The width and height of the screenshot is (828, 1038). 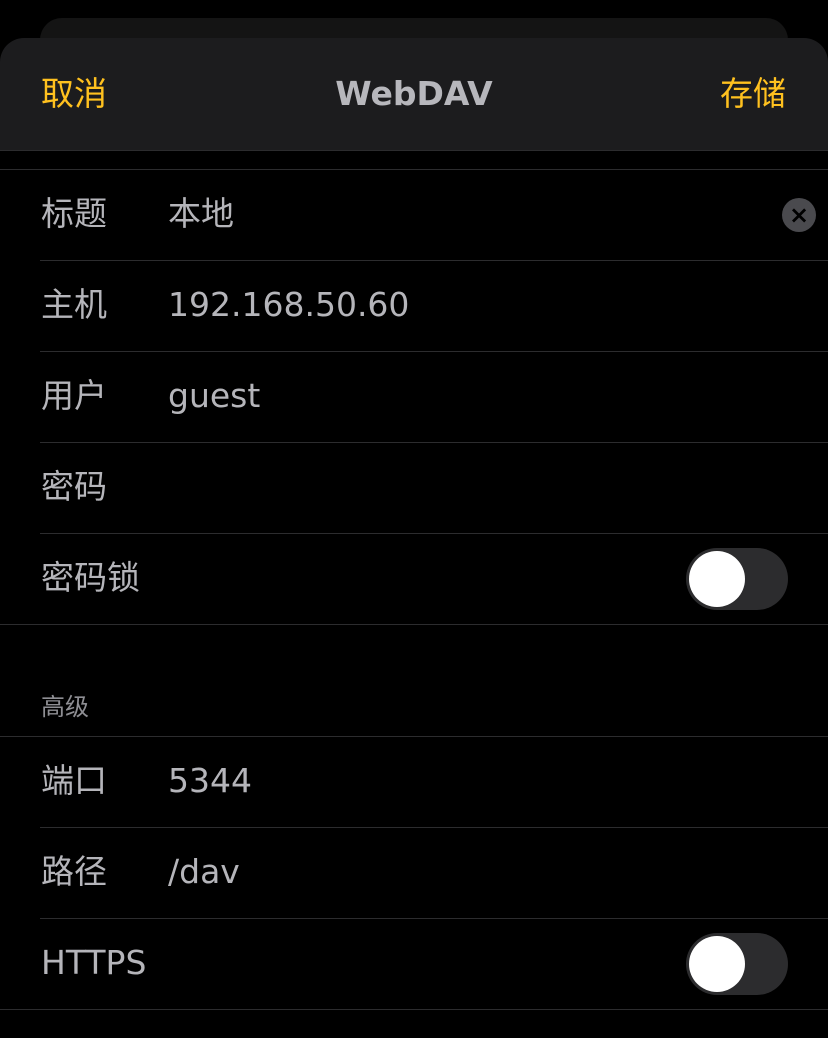 I want to click on navigation-bar: 取消 WebDAV 存储, so click(x=414, y=94).